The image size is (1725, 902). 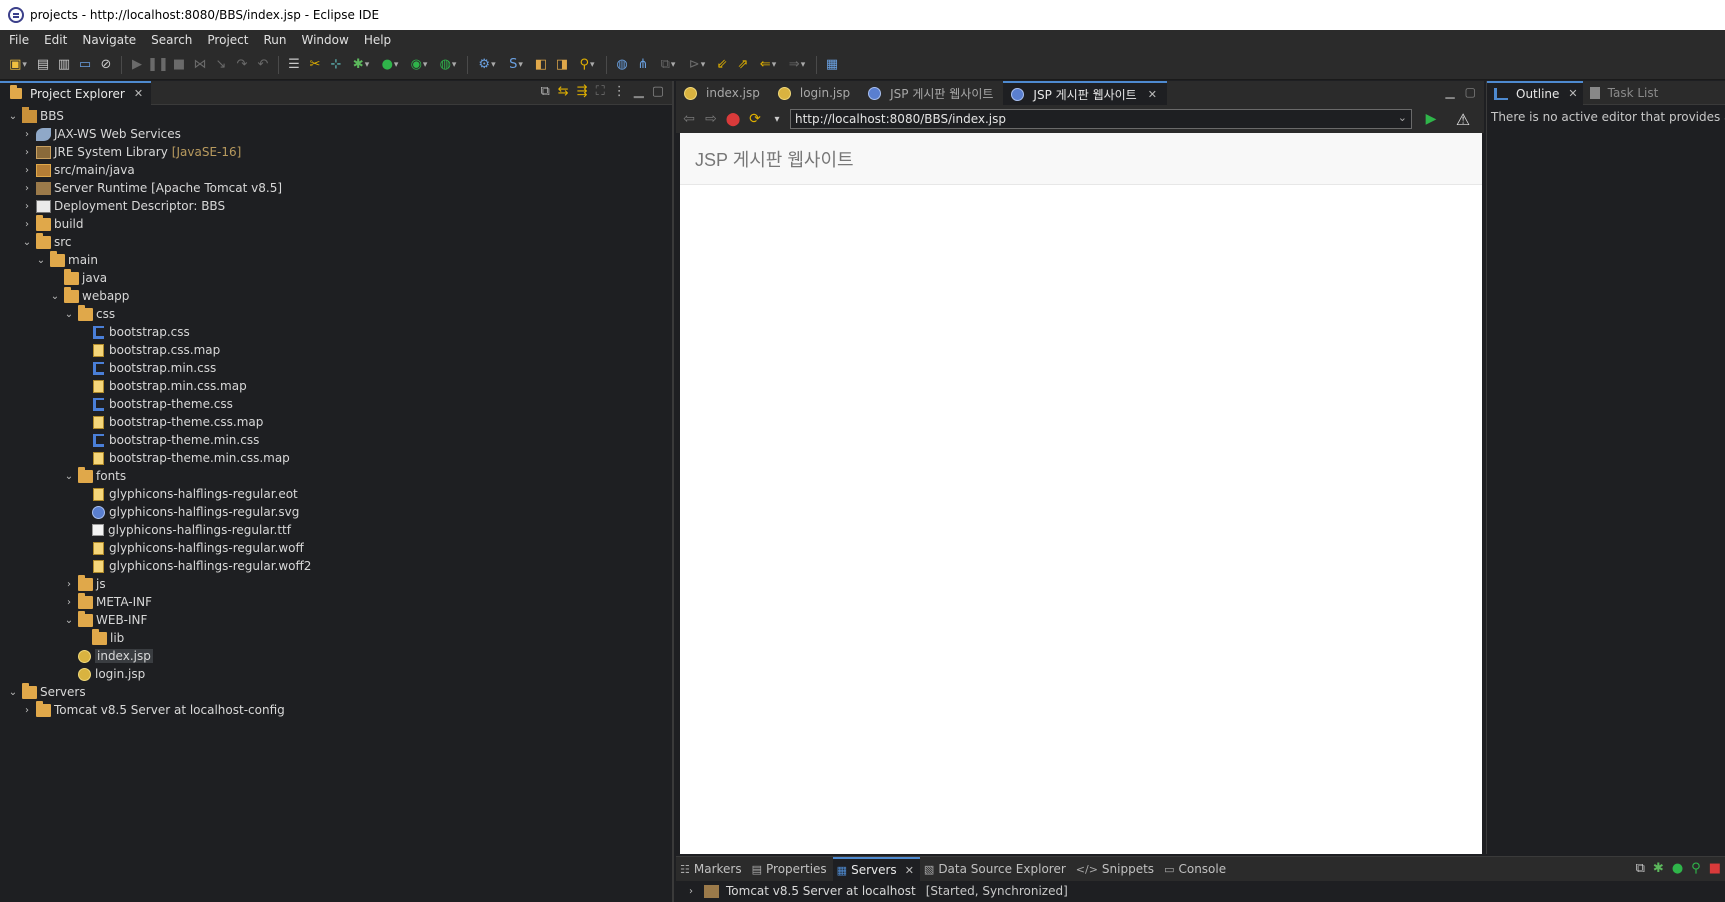 I want to click on tree-item: › build, so click(x=336, y=223).